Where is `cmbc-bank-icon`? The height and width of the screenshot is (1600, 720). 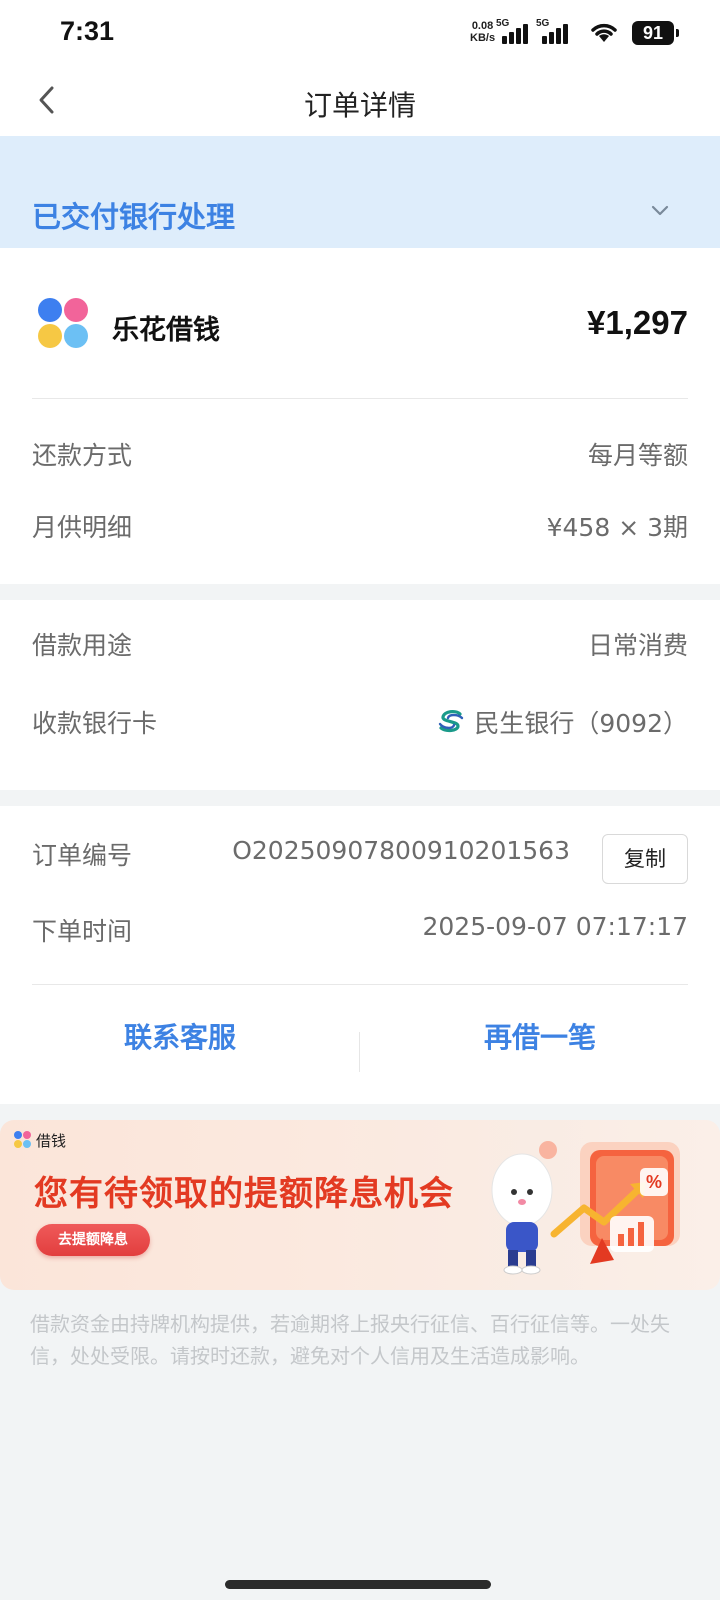 cmbc-bank-icon is located at coordinates (451, 721).